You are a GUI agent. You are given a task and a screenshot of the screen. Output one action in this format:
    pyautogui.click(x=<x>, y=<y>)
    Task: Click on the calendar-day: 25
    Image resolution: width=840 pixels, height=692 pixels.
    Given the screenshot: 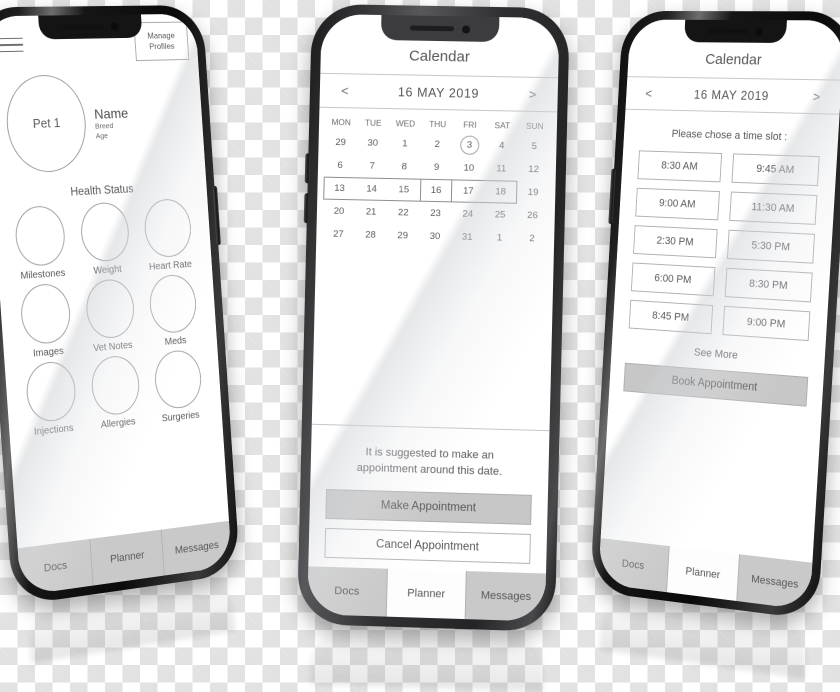 What is the action you would take?
    pyautogui.click(x=500, y=215)
    